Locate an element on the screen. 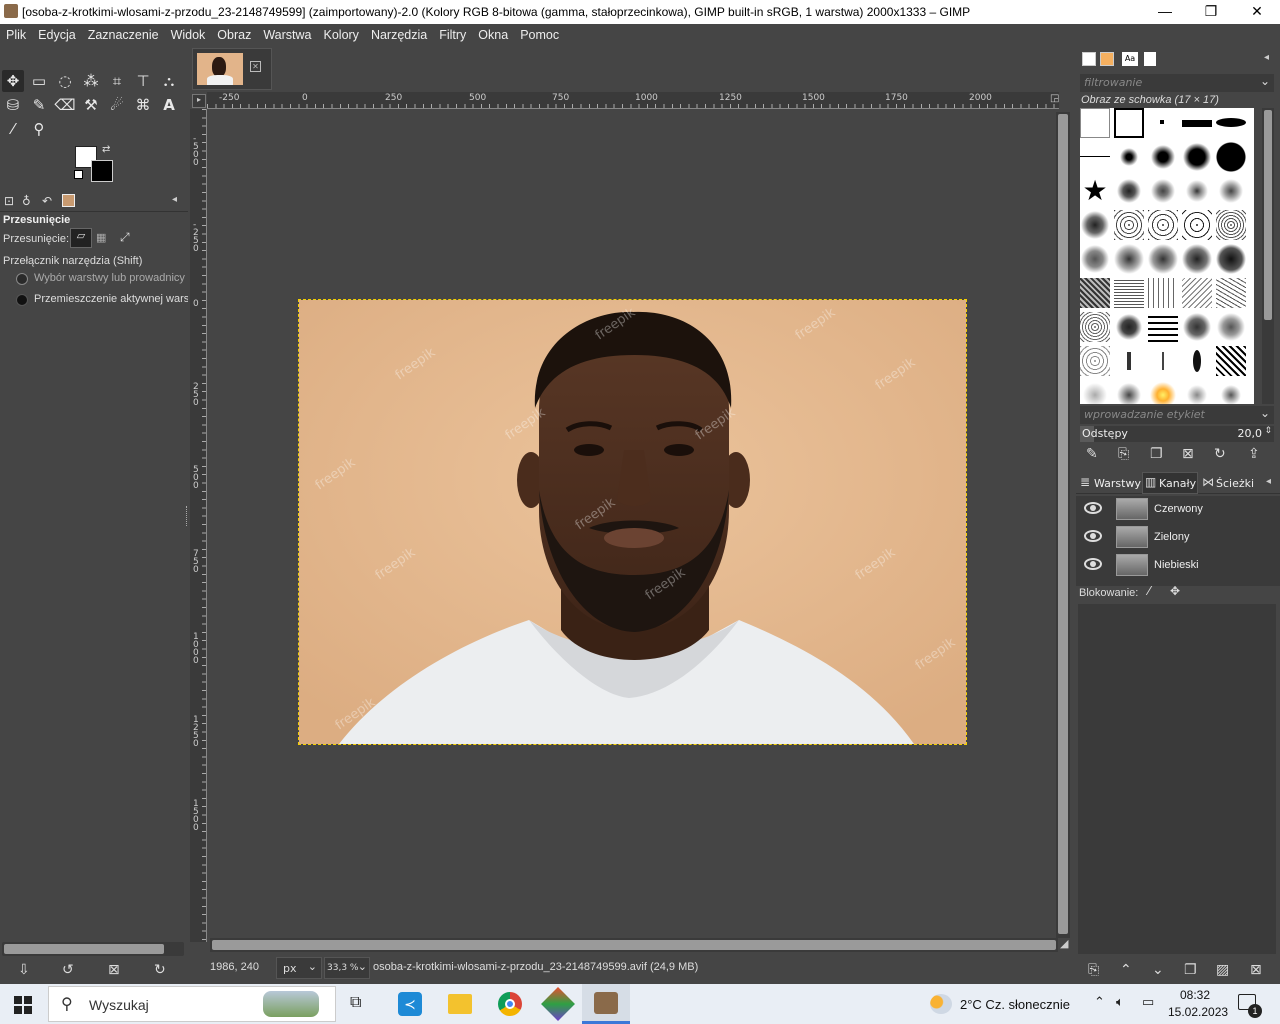 This screenshot has height=1024, width=1280. git-app-icon is located at coordinates (558, 1004).